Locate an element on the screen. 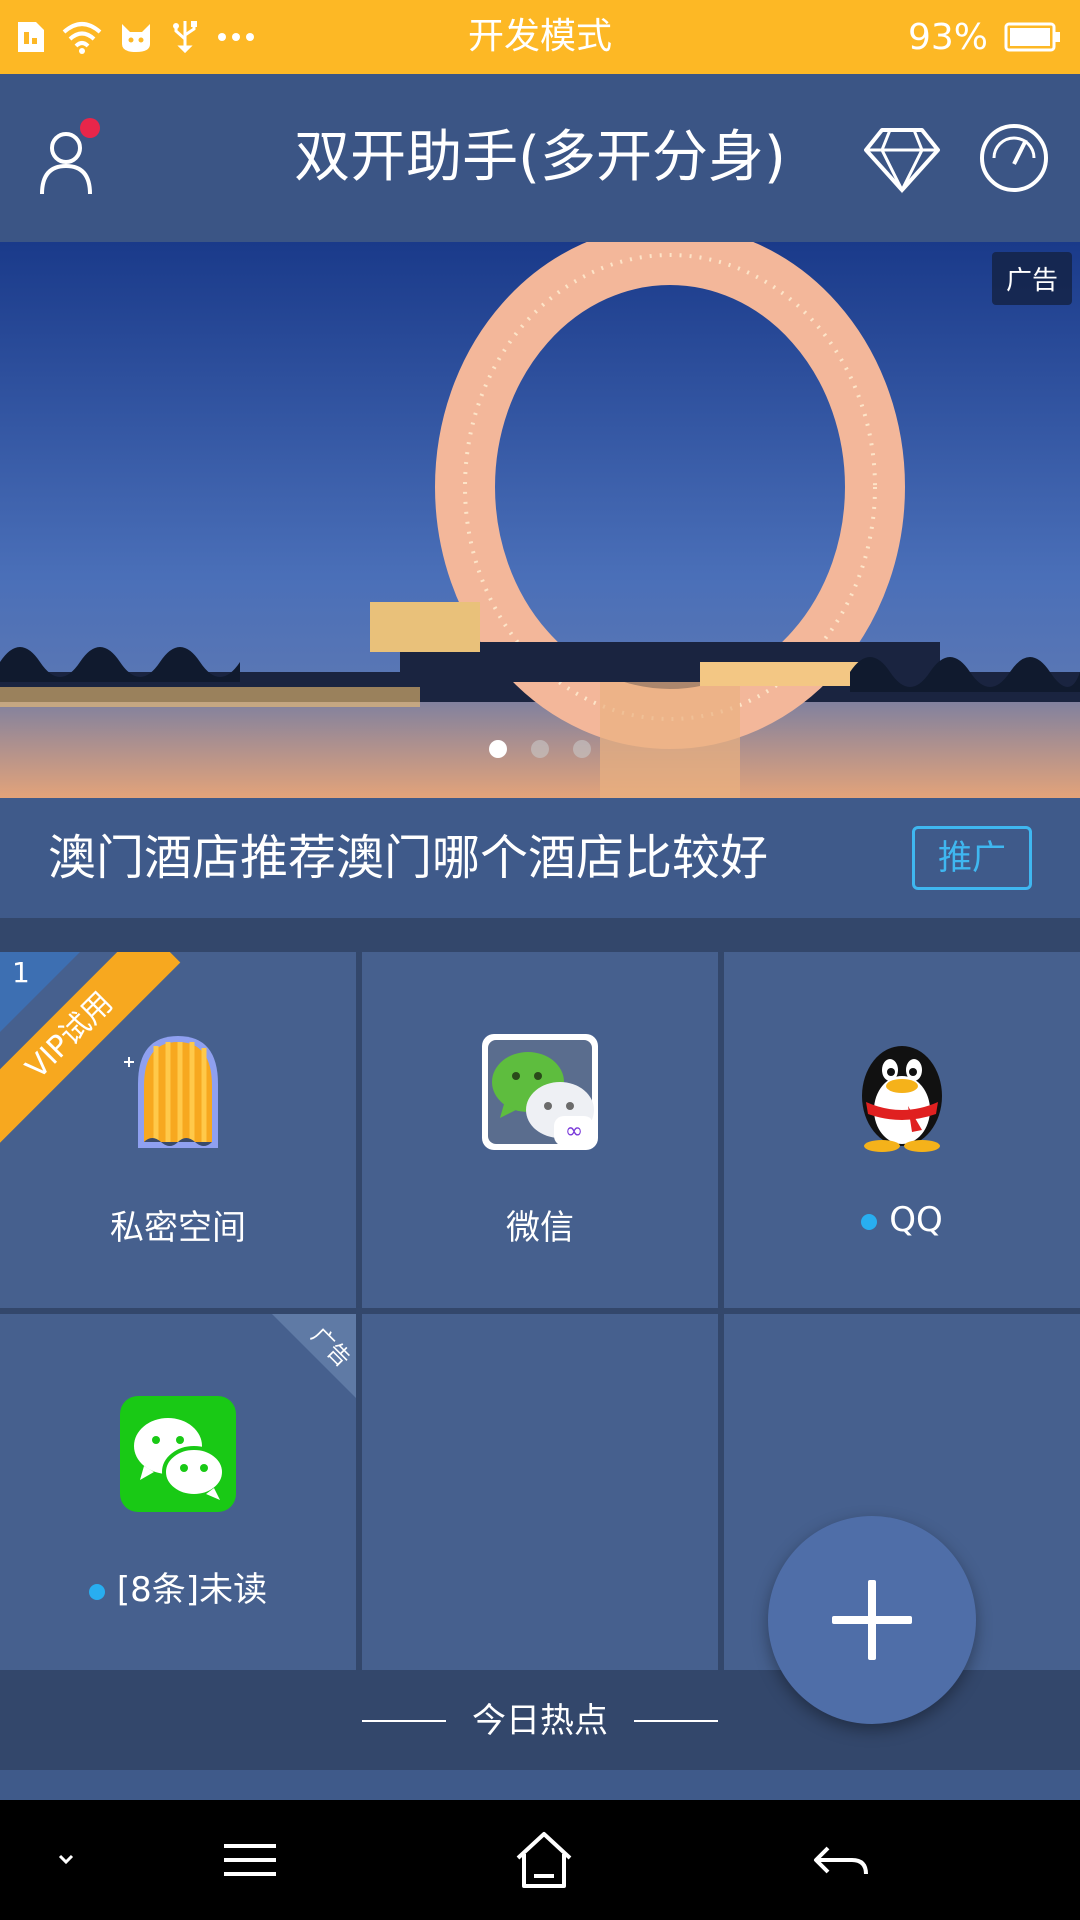 Image resolution: width=1080 pixels, height=1920 pixels. hot-divider-right is located at coordinates (676, 1721).